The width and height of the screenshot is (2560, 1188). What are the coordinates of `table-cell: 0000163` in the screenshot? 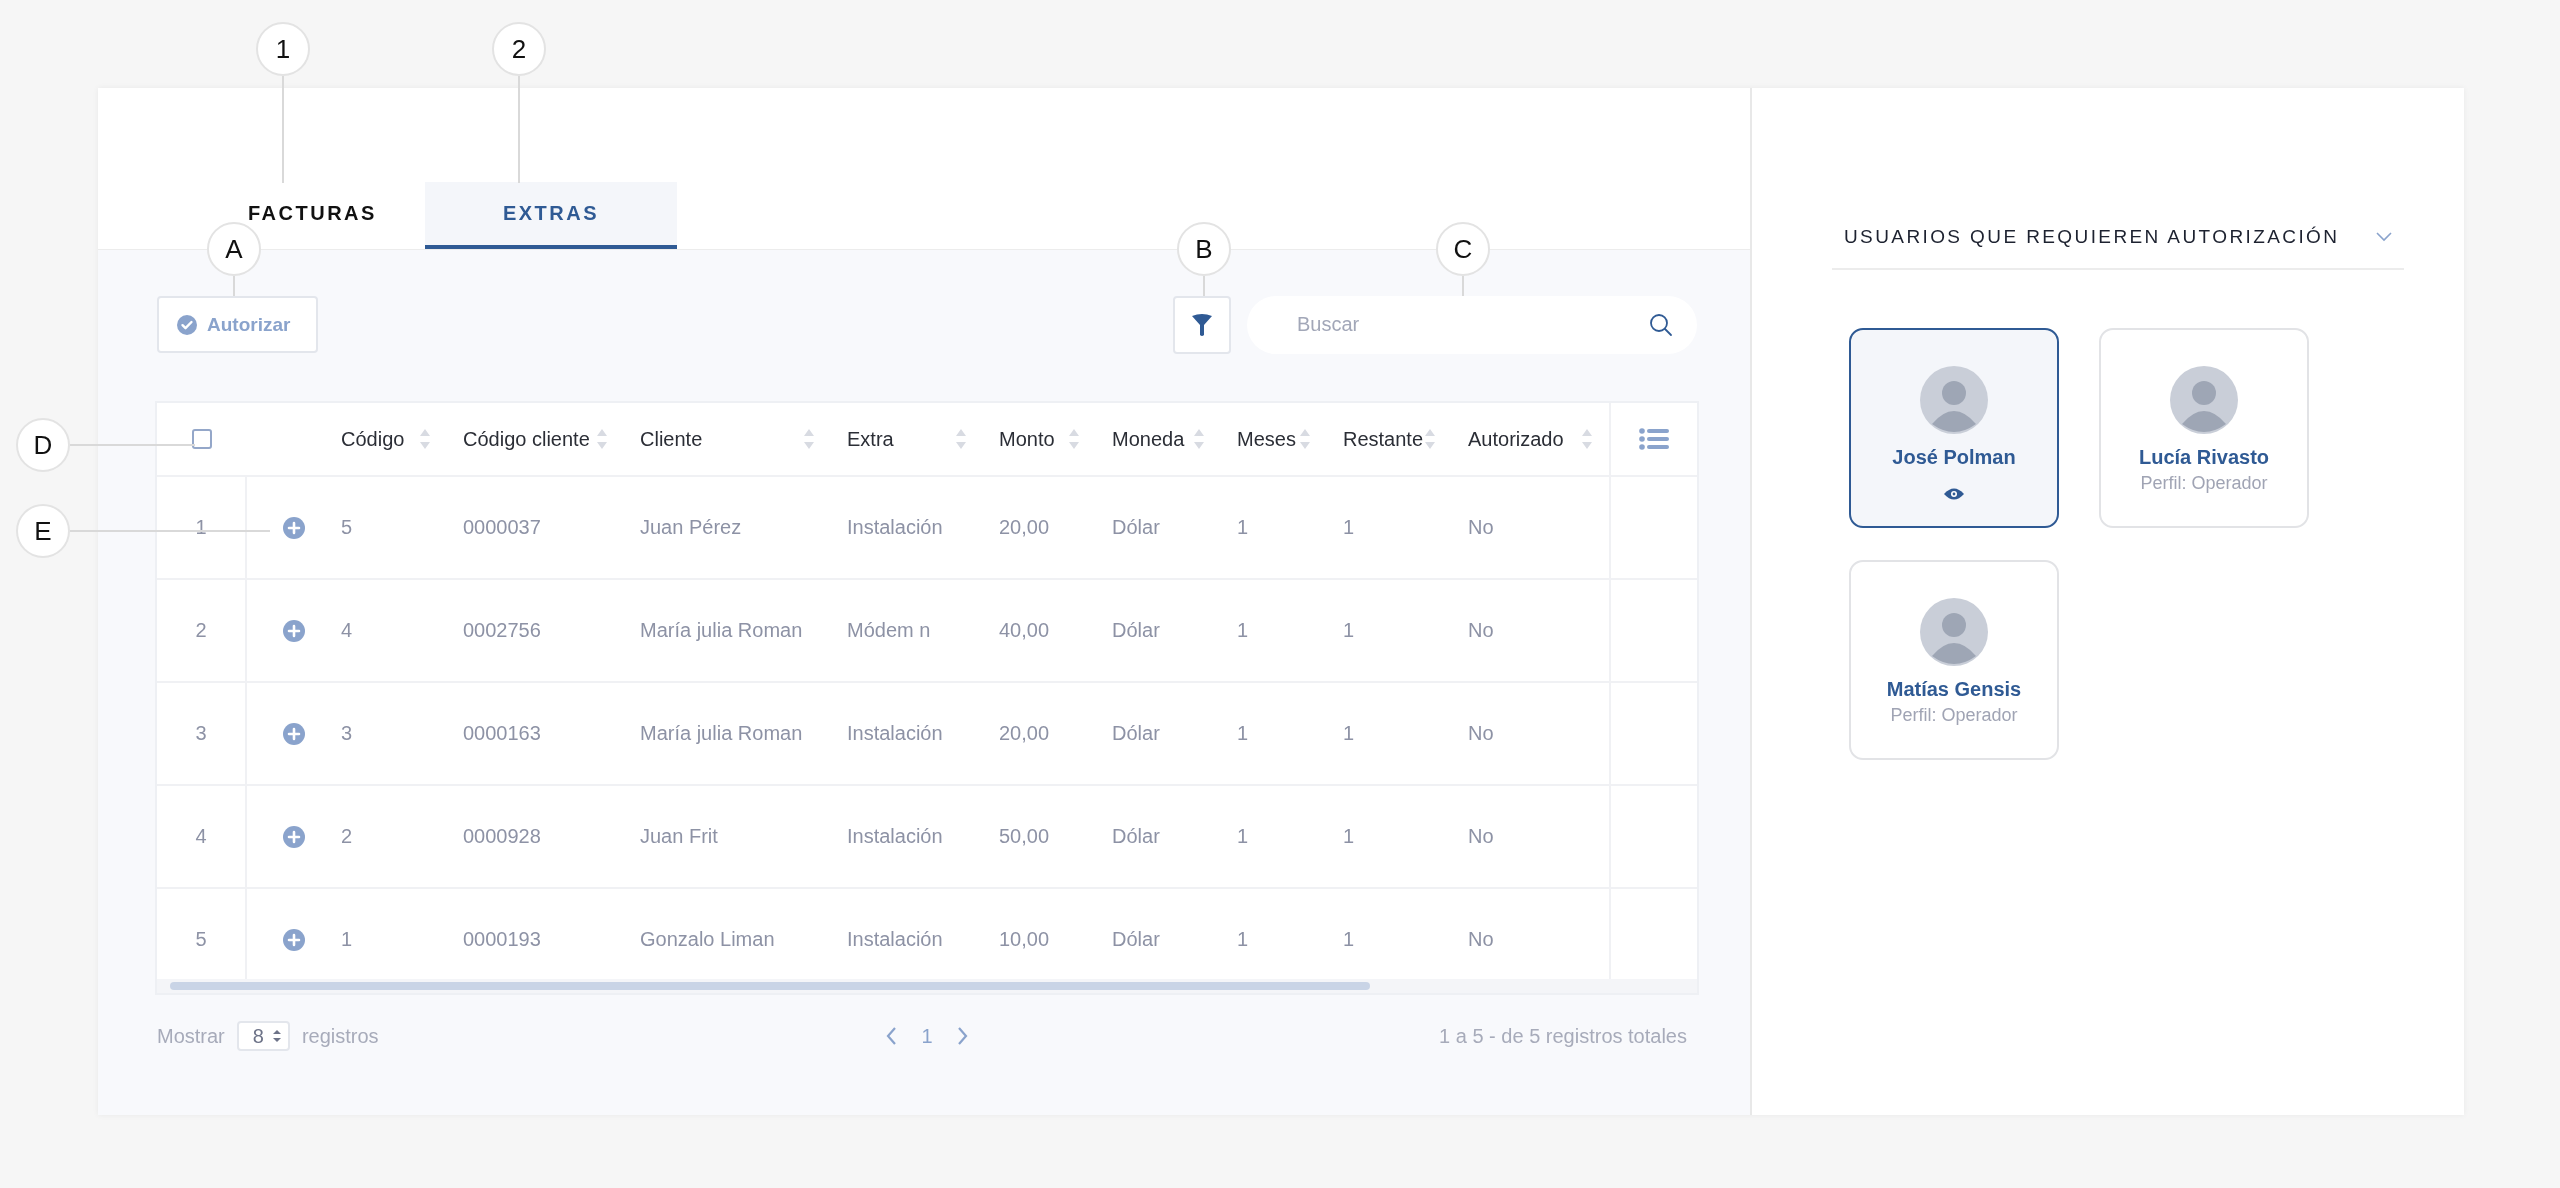 It's located at (502, 733).